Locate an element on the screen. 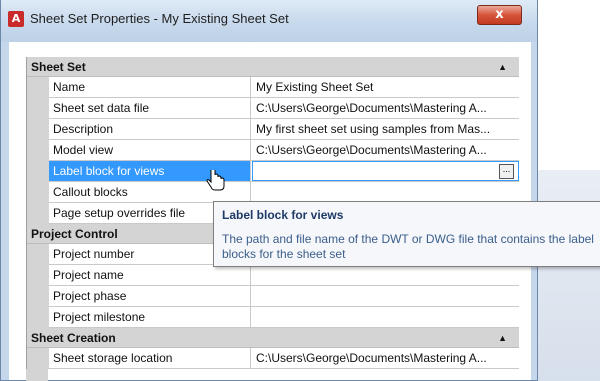 This screenshot has height=381, width=600. property-name: Sheet set data file is located at coordinates (150, 108).